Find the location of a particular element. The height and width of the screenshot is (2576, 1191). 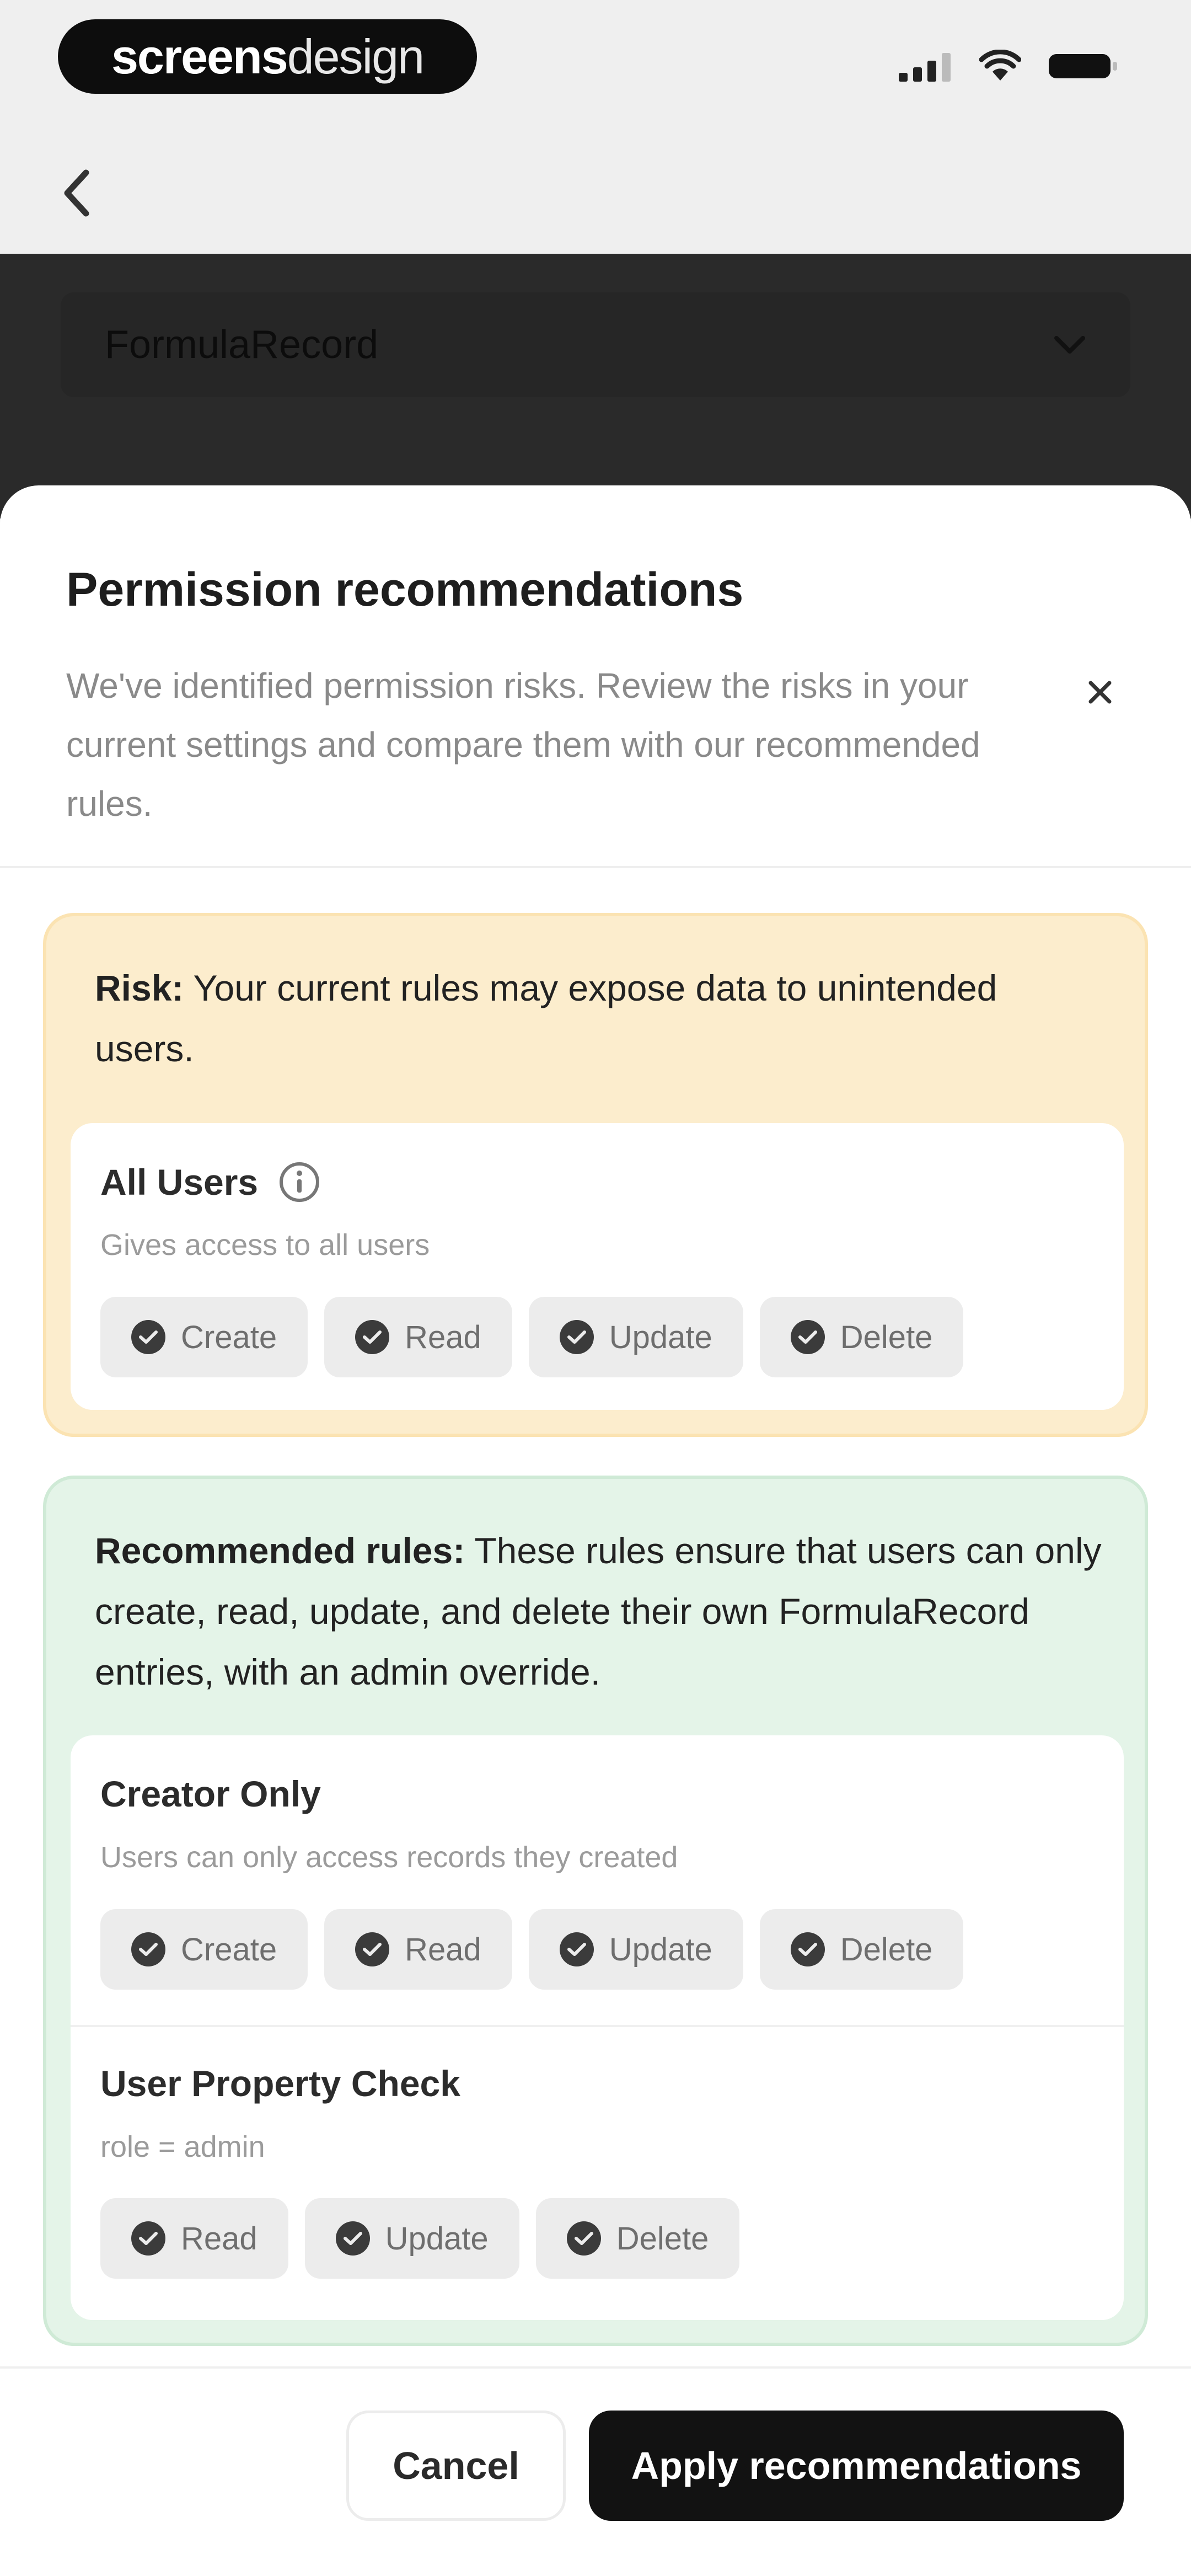

record-type-select-value: FormulaRecord is located at coordinates (242, 345).